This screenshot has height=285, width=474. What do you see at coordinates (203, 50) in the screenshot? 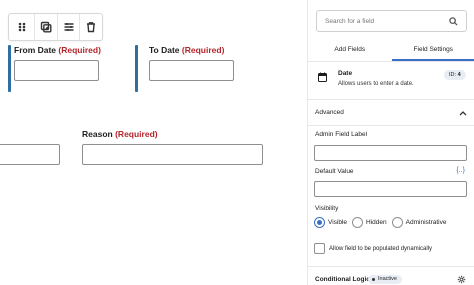
I see `to-date-required: (Required)` at bounding box center [203, 50].